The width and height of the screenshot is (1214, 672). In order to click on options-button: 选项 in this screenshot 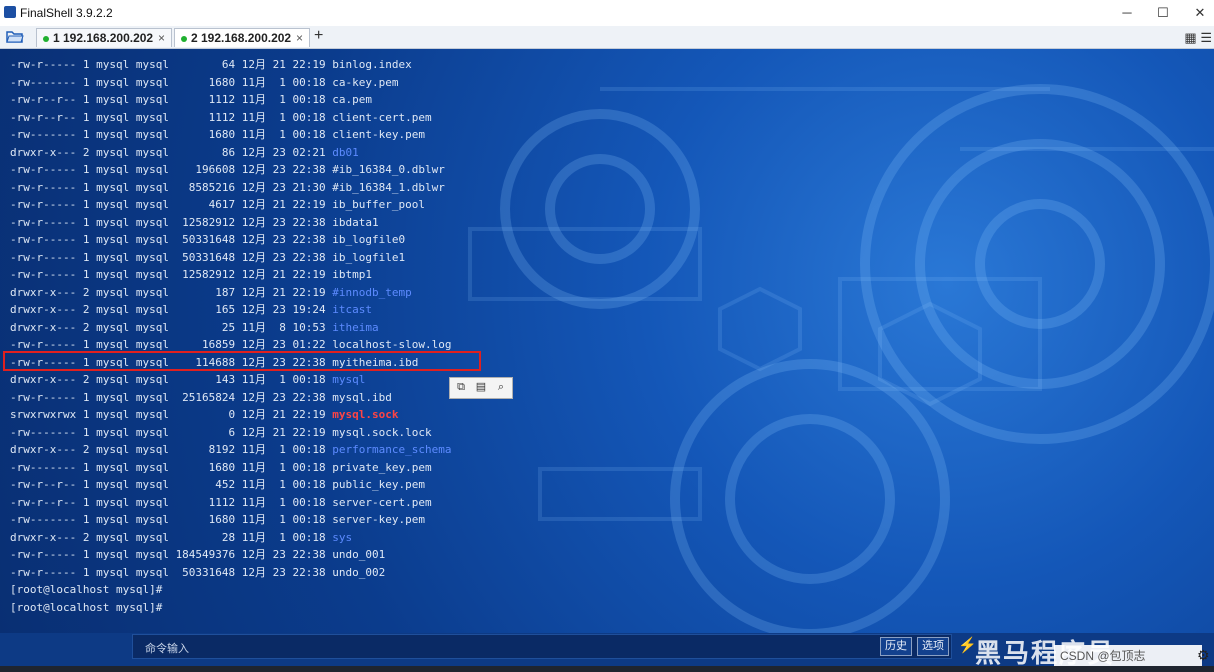, I will do `click(933, 646)`.